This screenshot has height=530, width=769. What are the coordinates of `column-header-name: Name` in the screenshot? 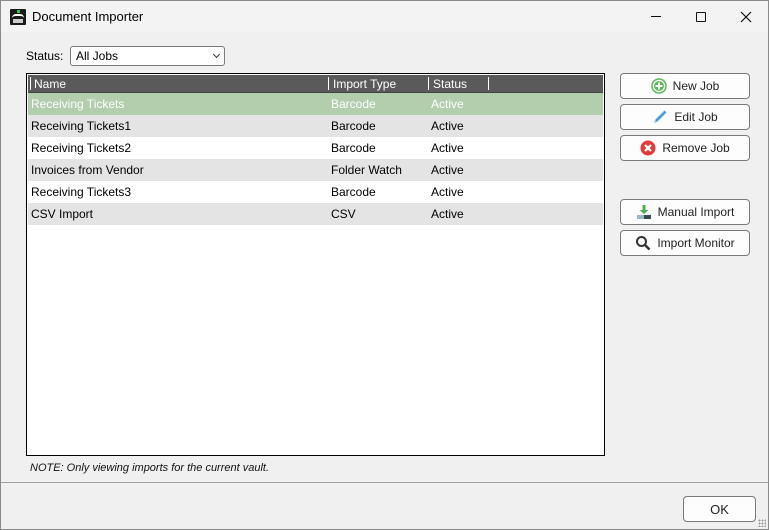 It's located at (50, 84).